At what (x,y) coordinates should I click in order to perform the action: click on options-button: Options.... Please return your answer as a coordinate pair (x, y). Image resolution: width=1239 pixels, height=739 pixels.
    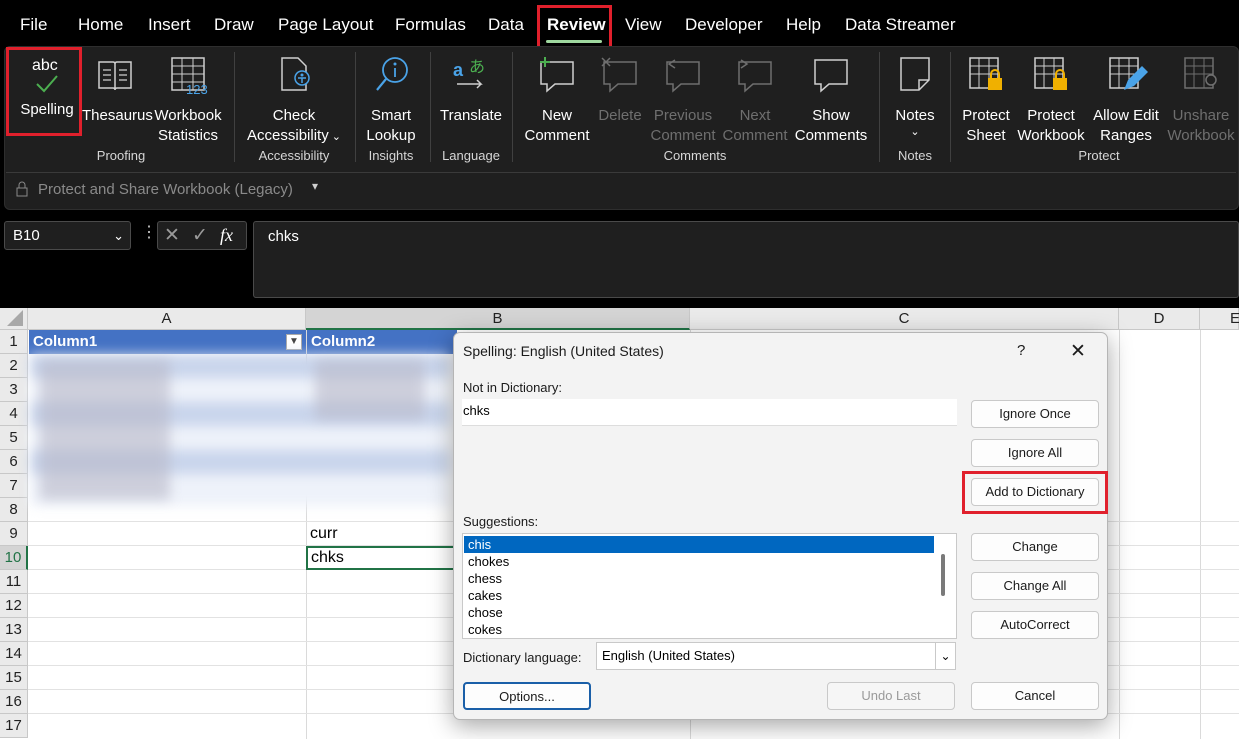
    Looking at the image, I should click on (527, 696).